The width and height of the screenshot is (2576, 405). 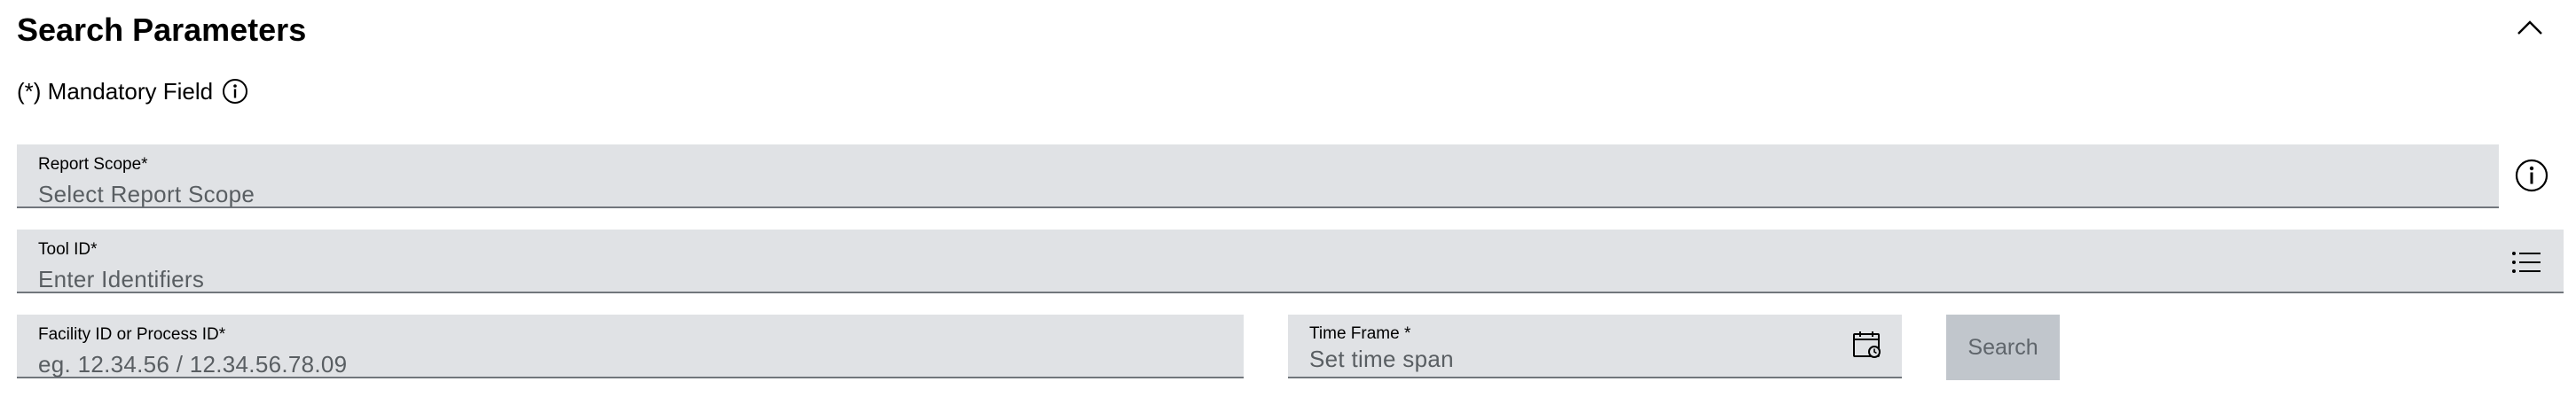 I want to click on list-icon, so click(x=2526, y=262).